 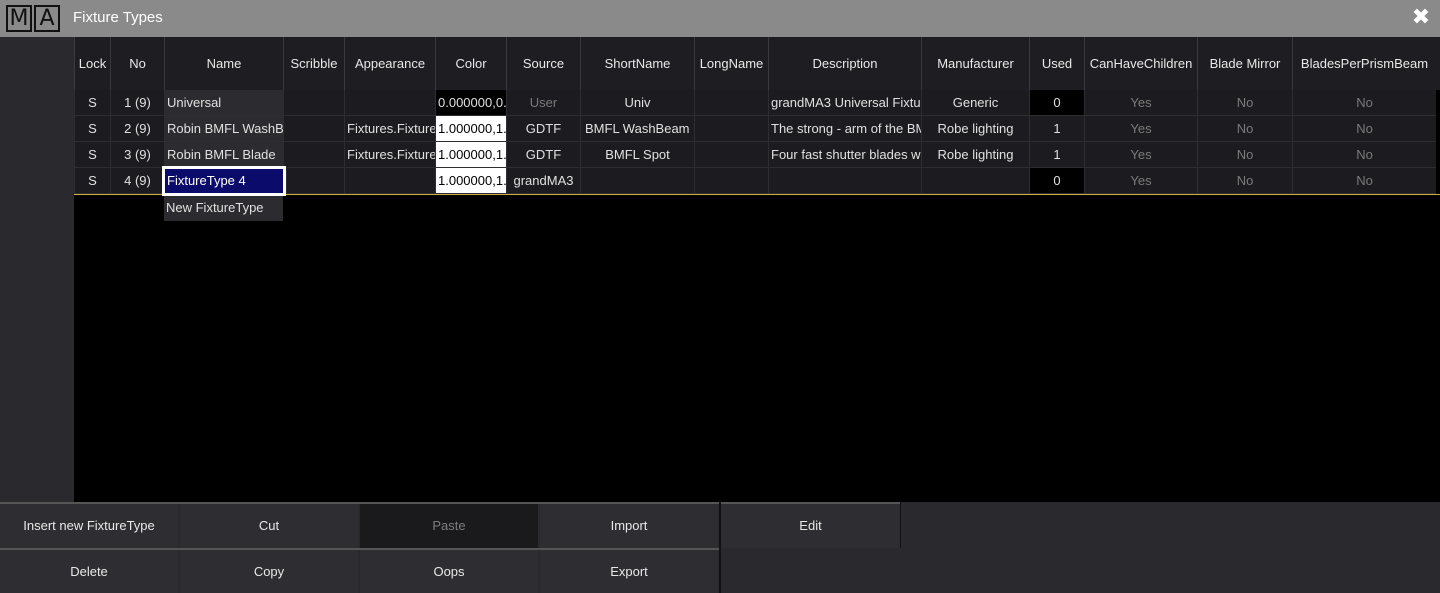 I want to click on cut-button: Cut, so click(x=269, y=526).